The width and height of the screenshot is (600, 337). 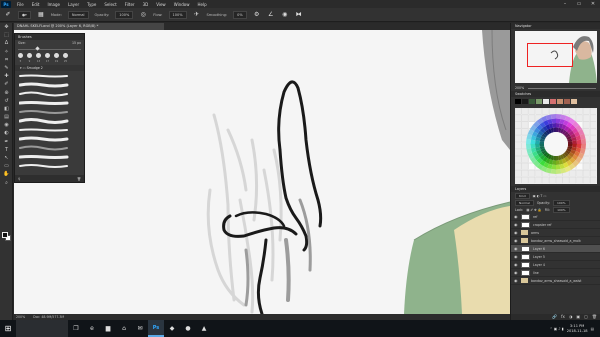 I want to click on brush-size-slider, so click(x=49, y=48).